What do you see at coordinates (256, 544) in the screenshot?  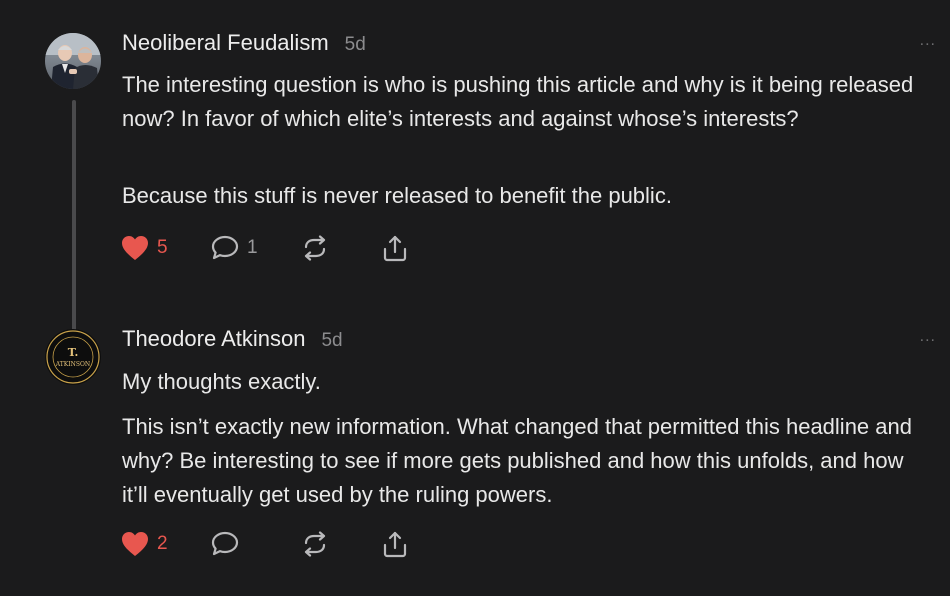 I see `reply-button` at bounding box center [256, 544].